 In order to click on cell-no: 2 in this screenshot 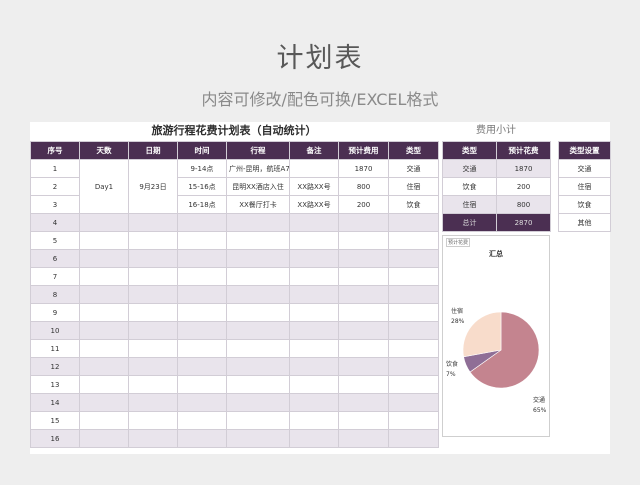, I will do `click(55, 186)`.